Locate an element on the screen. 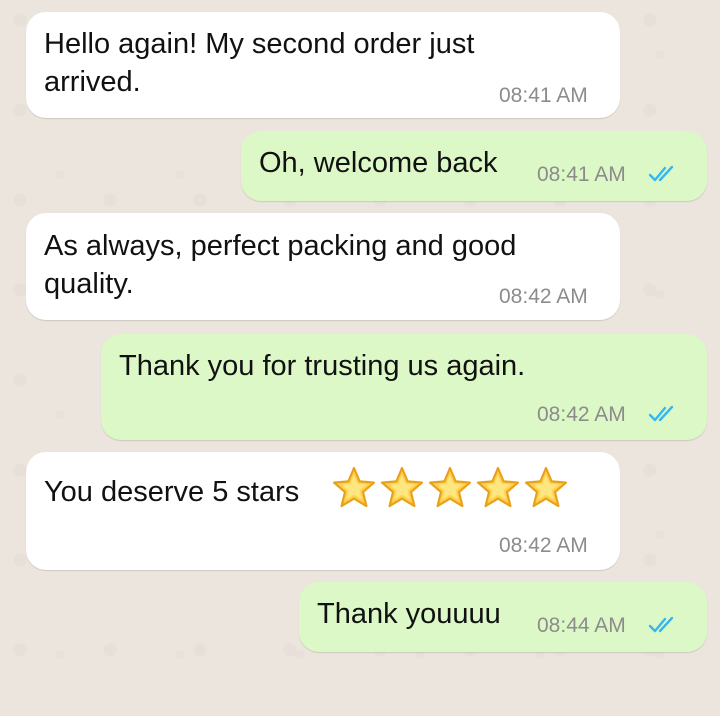  message-bubble-outgoing: Oh, welcome back 08:41 AM is located at coordinates (474, 166).